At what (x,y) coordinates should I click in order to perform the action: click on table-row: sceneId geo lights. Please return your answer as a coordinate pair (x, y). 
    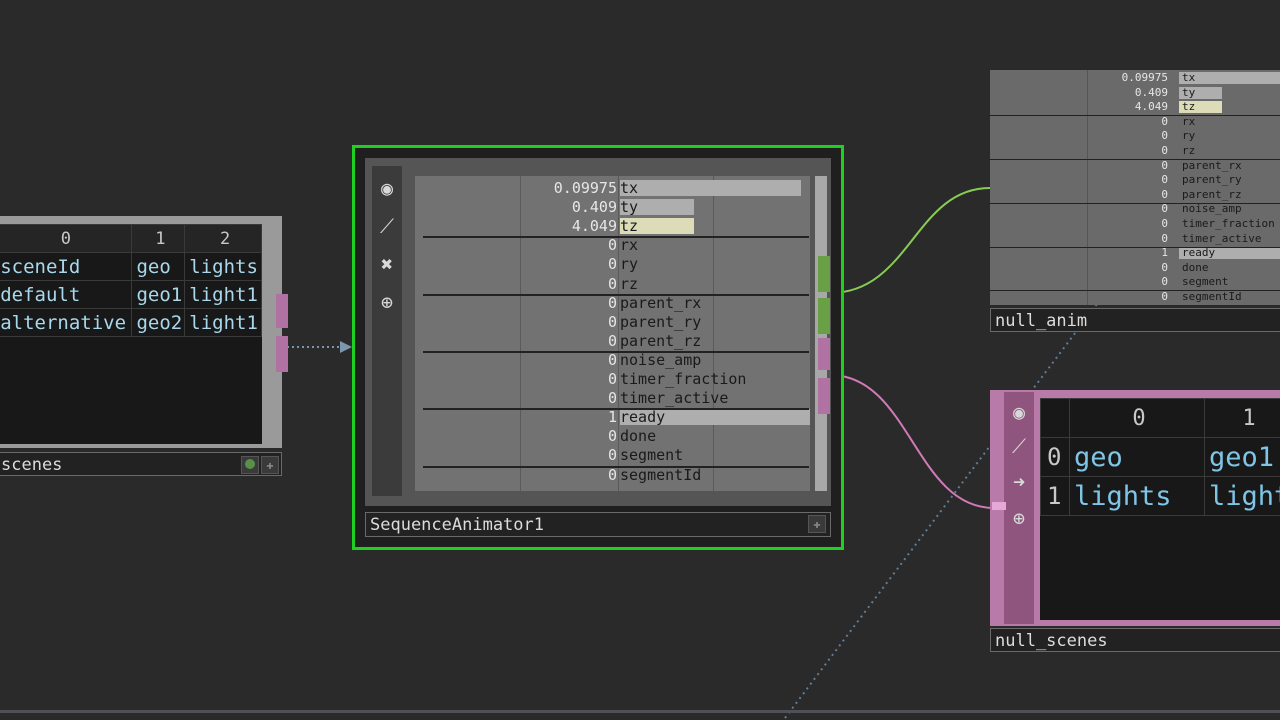
    Looking at the image, I should click on (131, 266).